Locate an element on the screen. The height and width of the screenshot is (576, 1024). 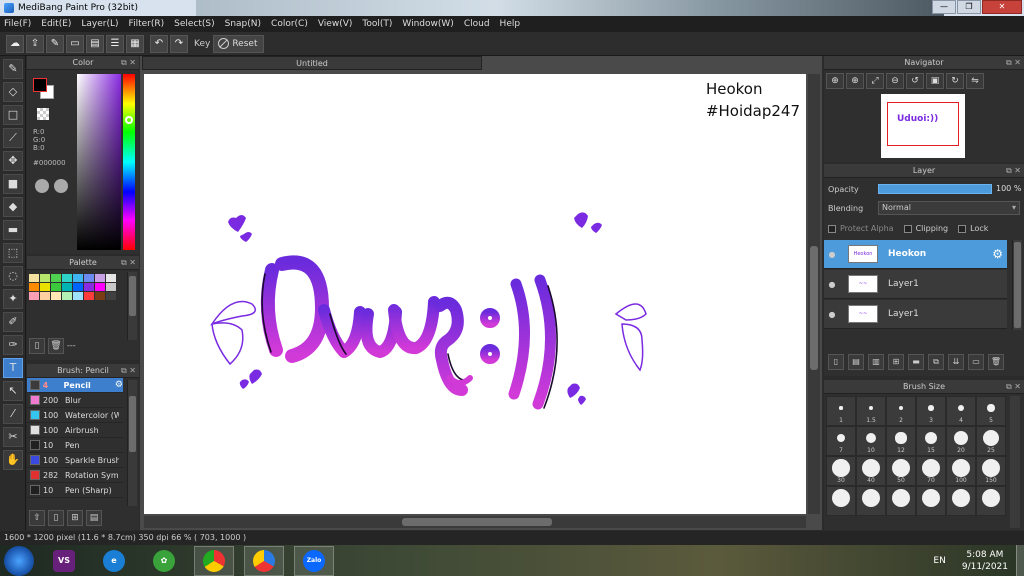
brush-cloud-icon: ⇧ is located at coordinates (37, 518).